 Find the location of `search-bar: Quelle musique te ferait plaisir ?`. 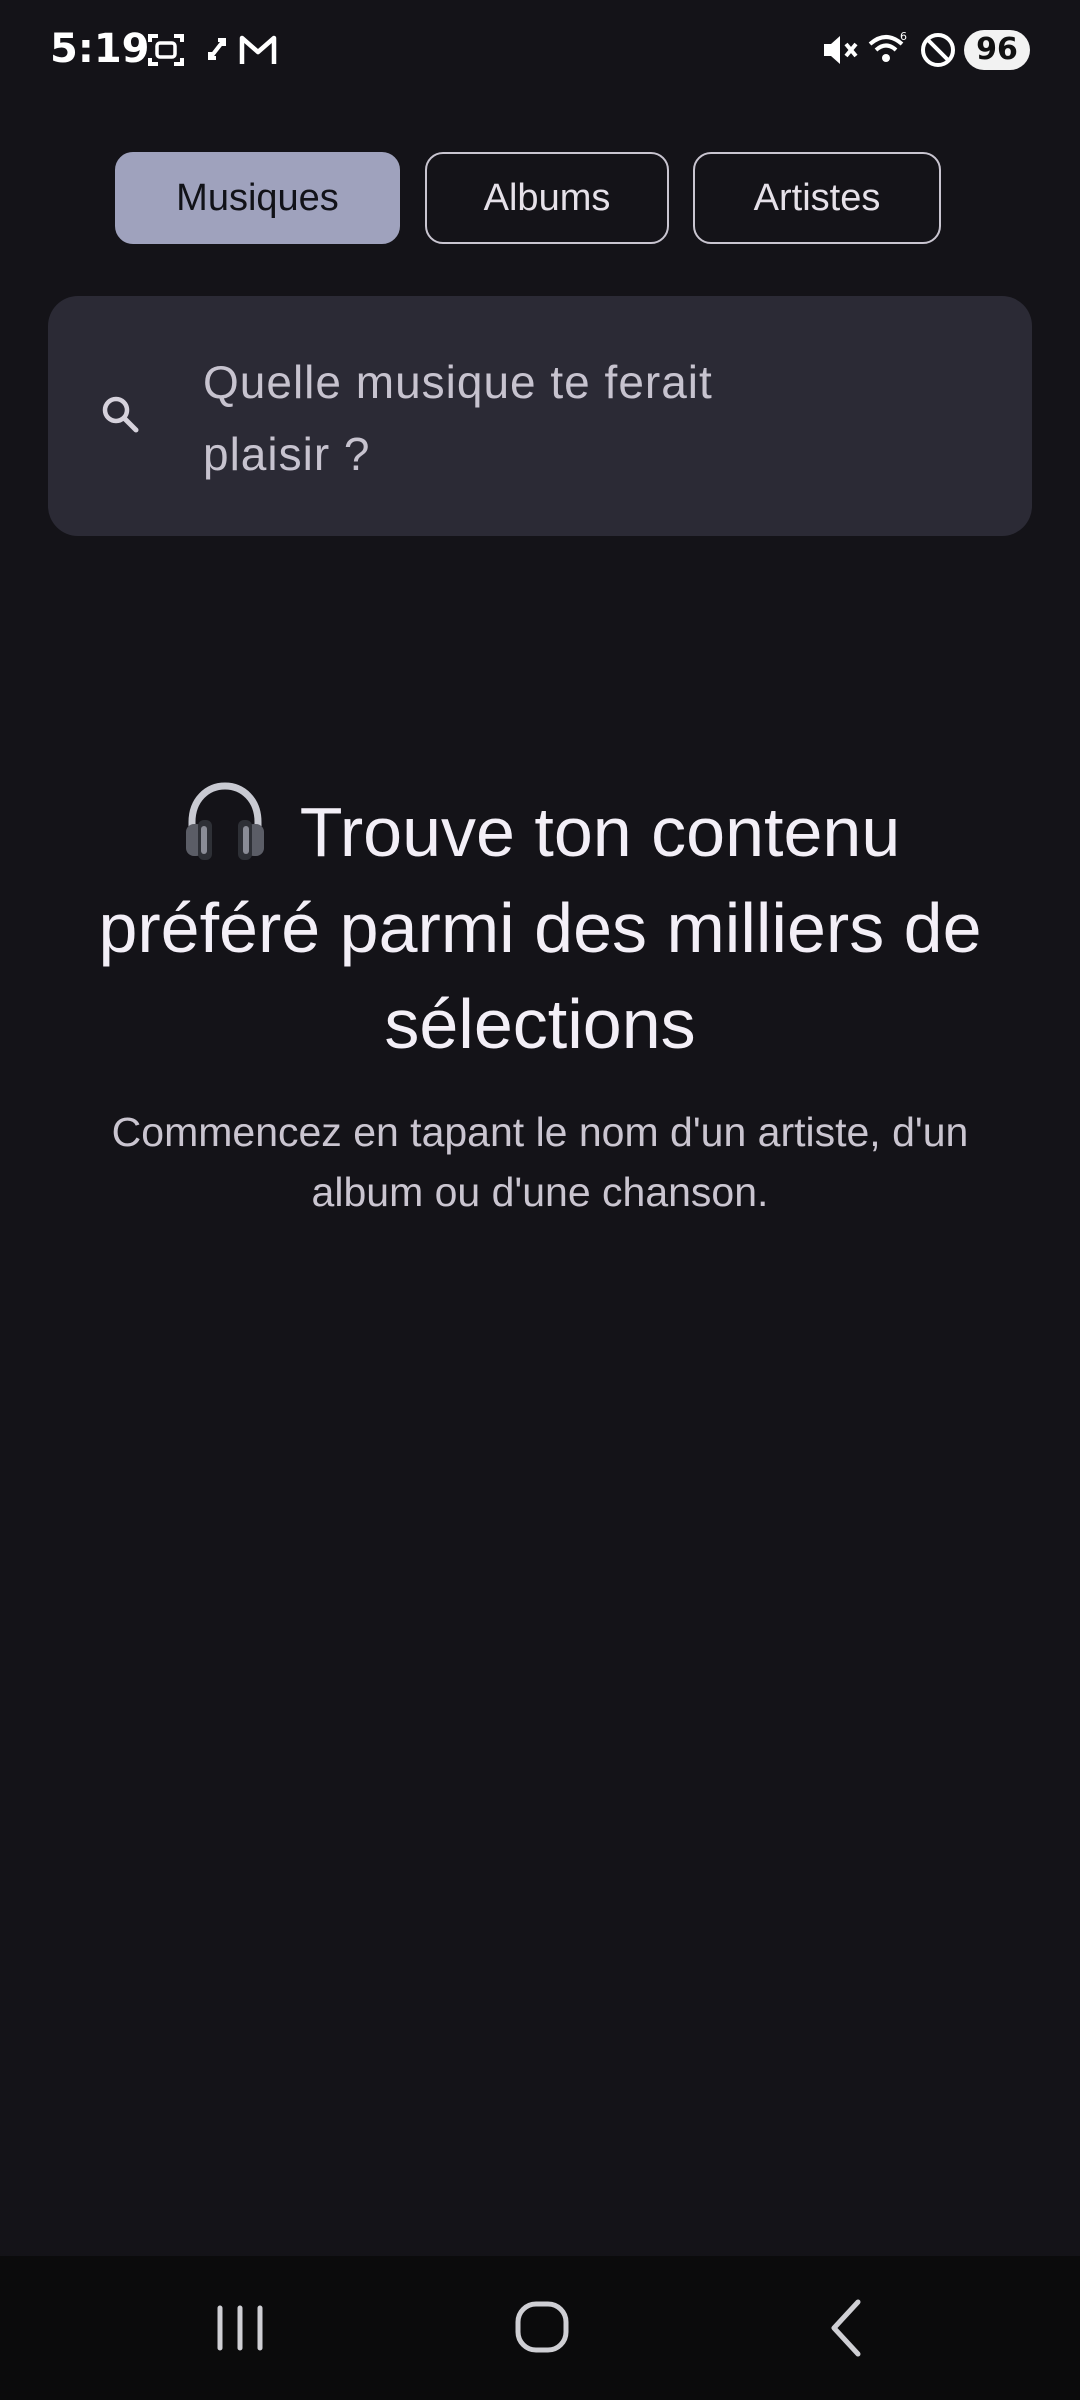

search-bar: Quelle musique te ferait plaisir ? is located at coordinates (540, 416).